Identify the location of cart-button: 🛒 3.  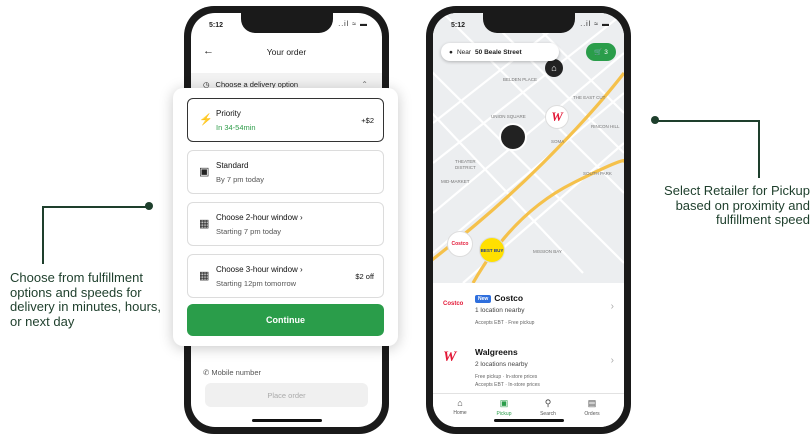
(601, 52).